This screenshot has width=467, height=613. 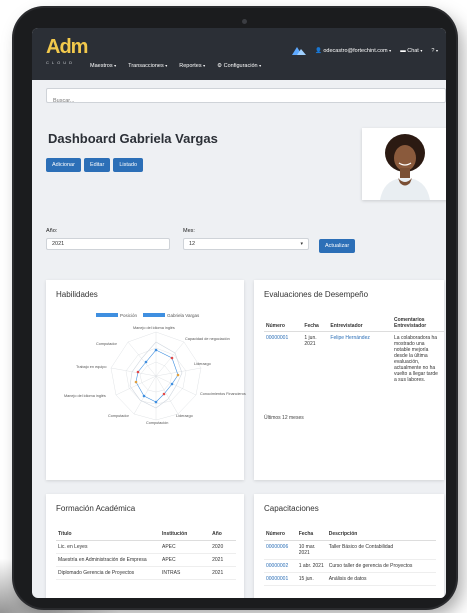 What do you see at coordinates (418, 323) in the screenshot?
I see `col-comments: Comentarios Entrevistador` at bounding box center [418, 323].